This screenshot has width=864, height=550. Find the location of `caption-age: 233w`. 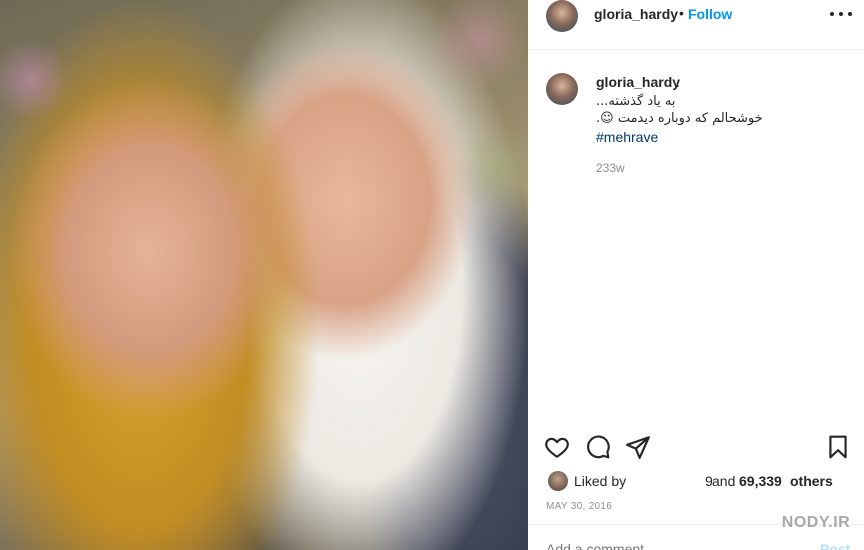

caption-age: 233w is located at coordinates (610, 168).